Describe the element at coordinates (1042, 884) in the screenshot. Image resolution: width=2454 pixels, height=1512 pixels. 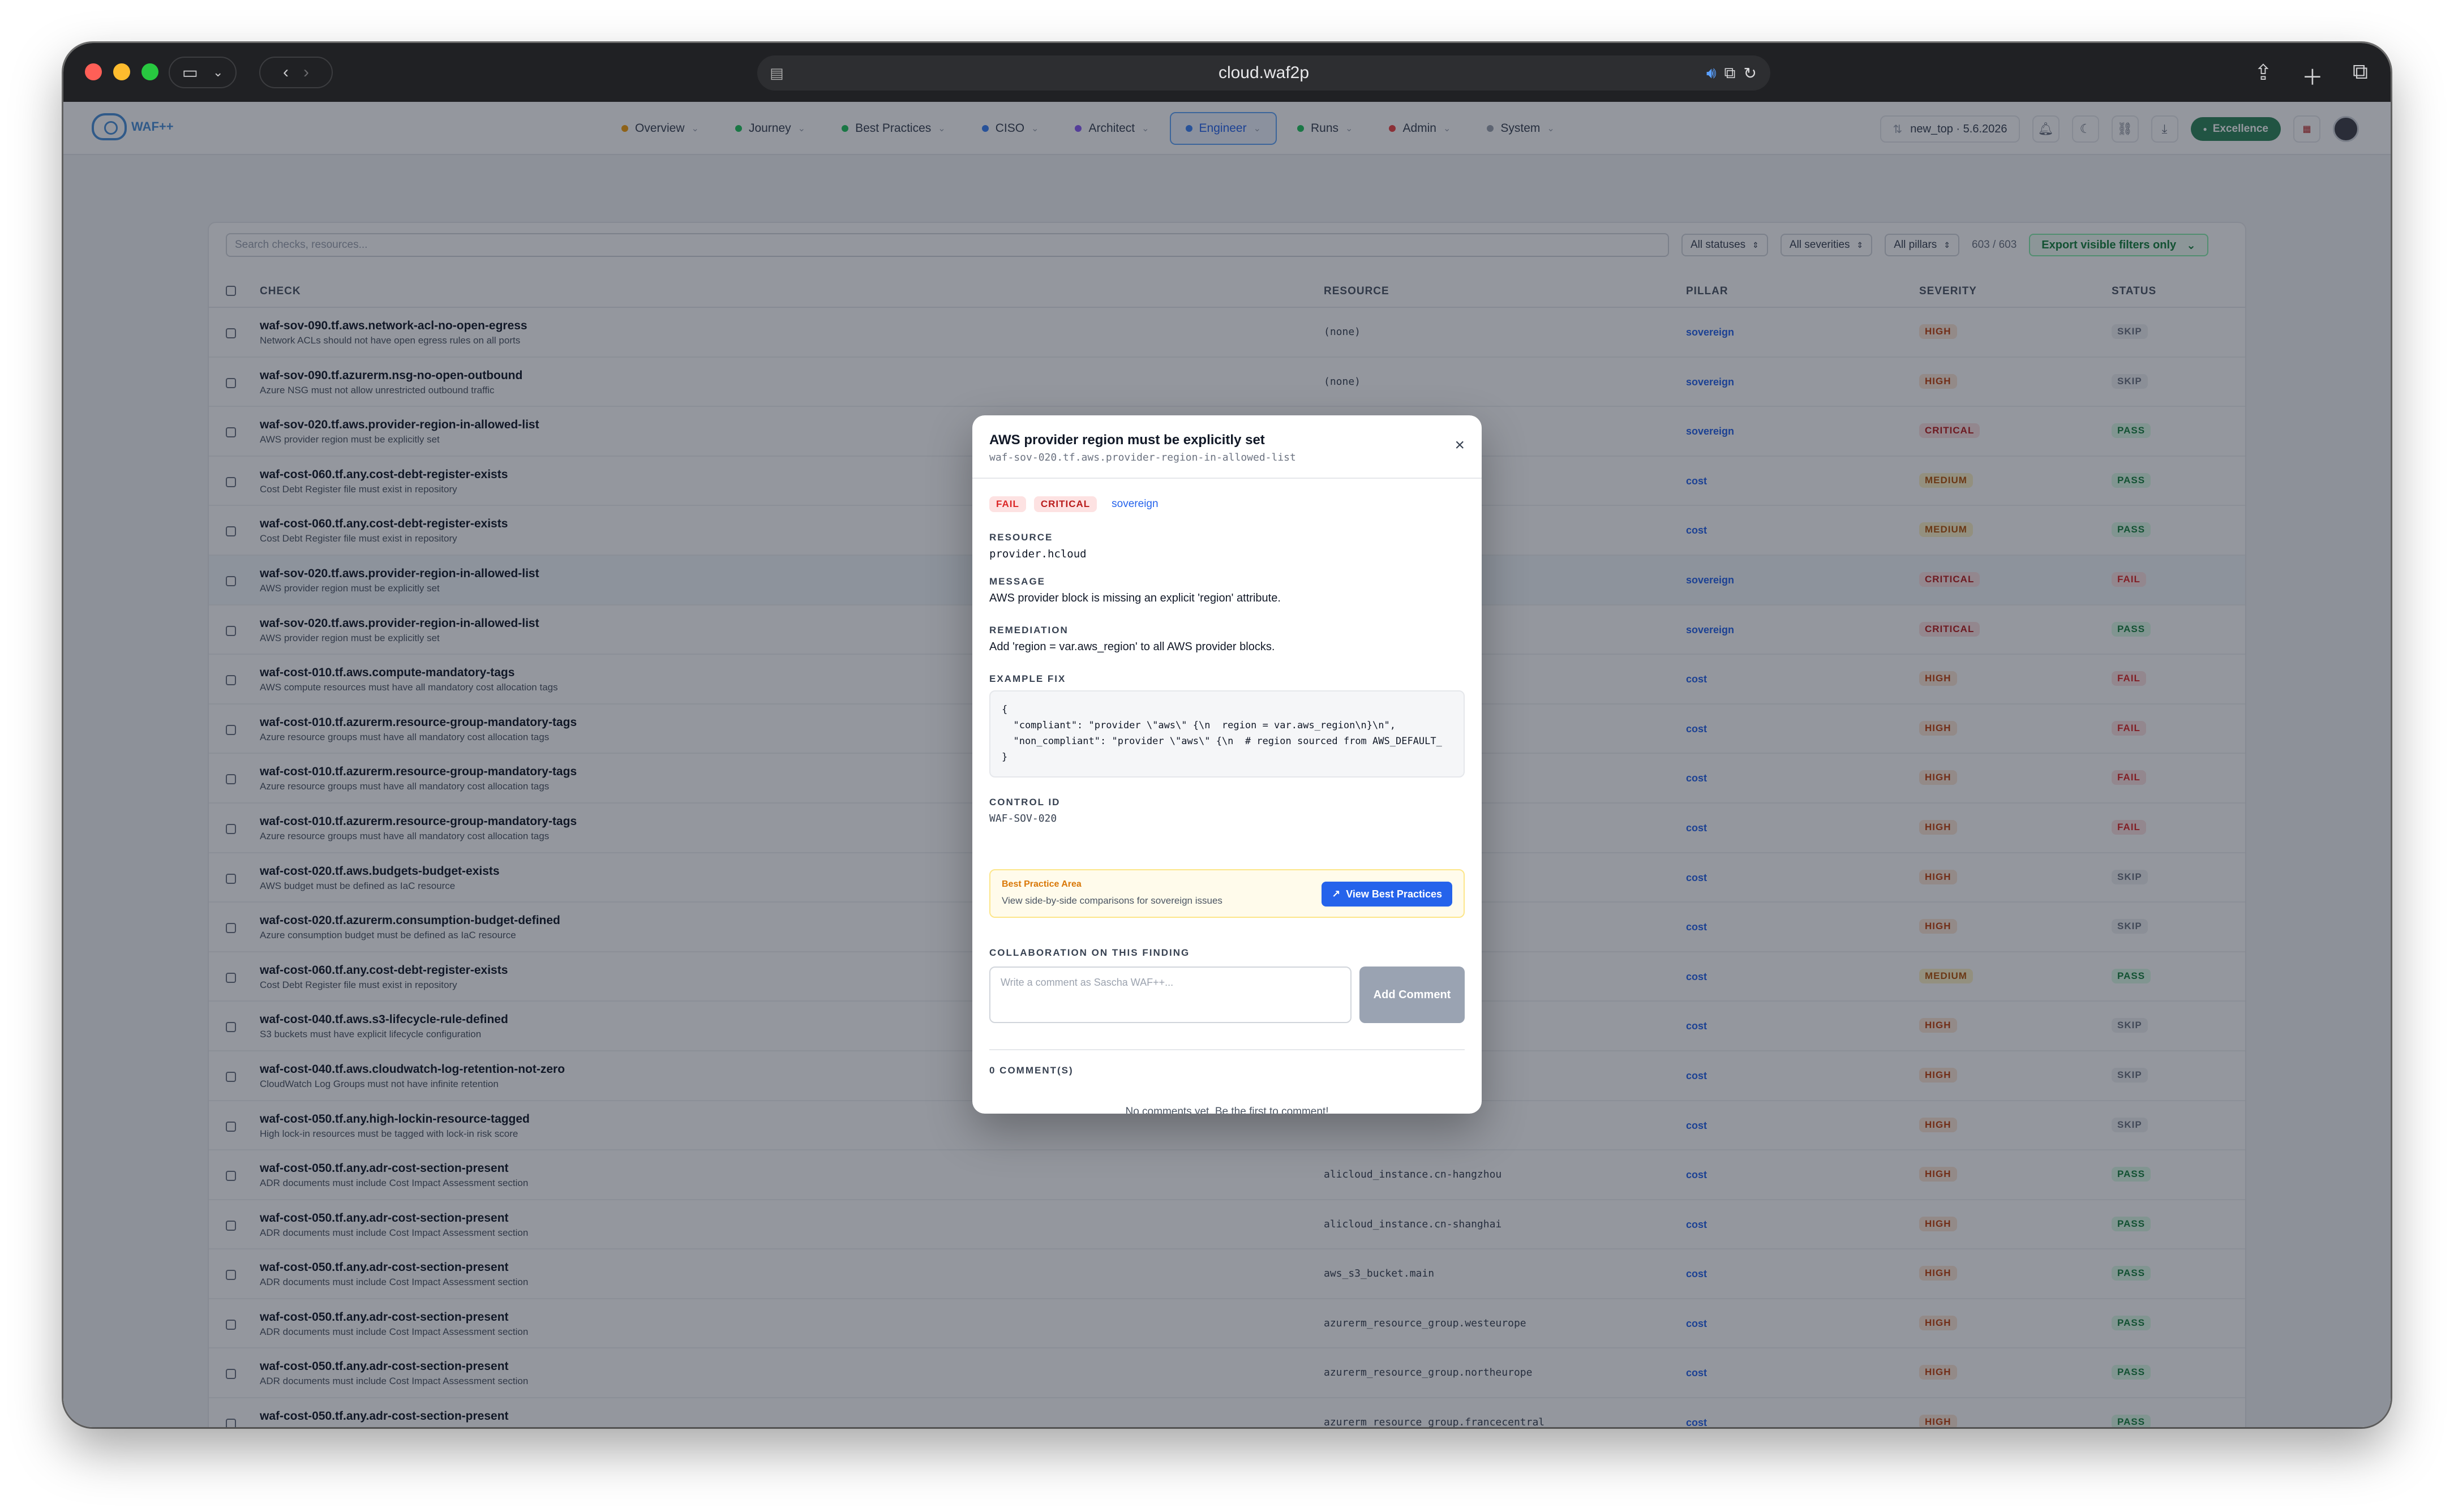
I see `bpa-title: Best Practice Area` at that location.